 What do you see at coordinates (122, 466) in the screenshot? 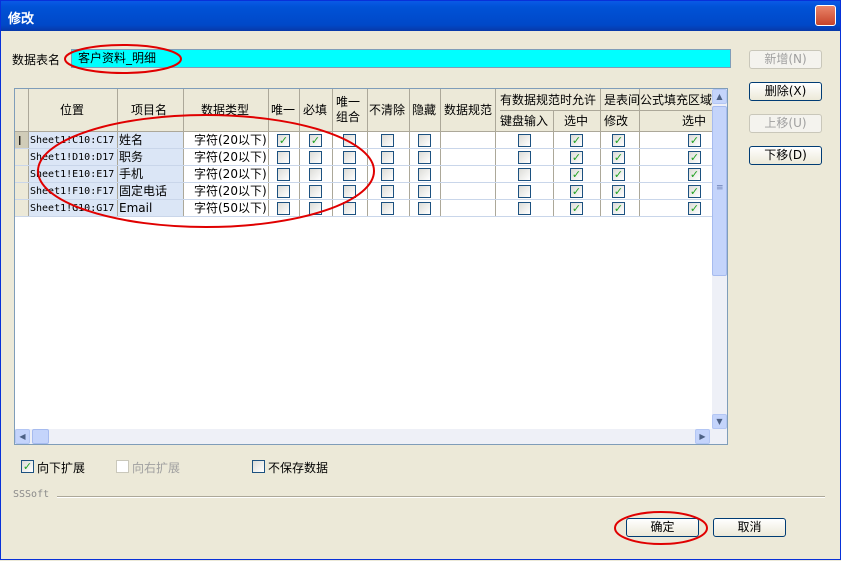
I see `expand-right-checkbox` at bounding box center [122, 466].